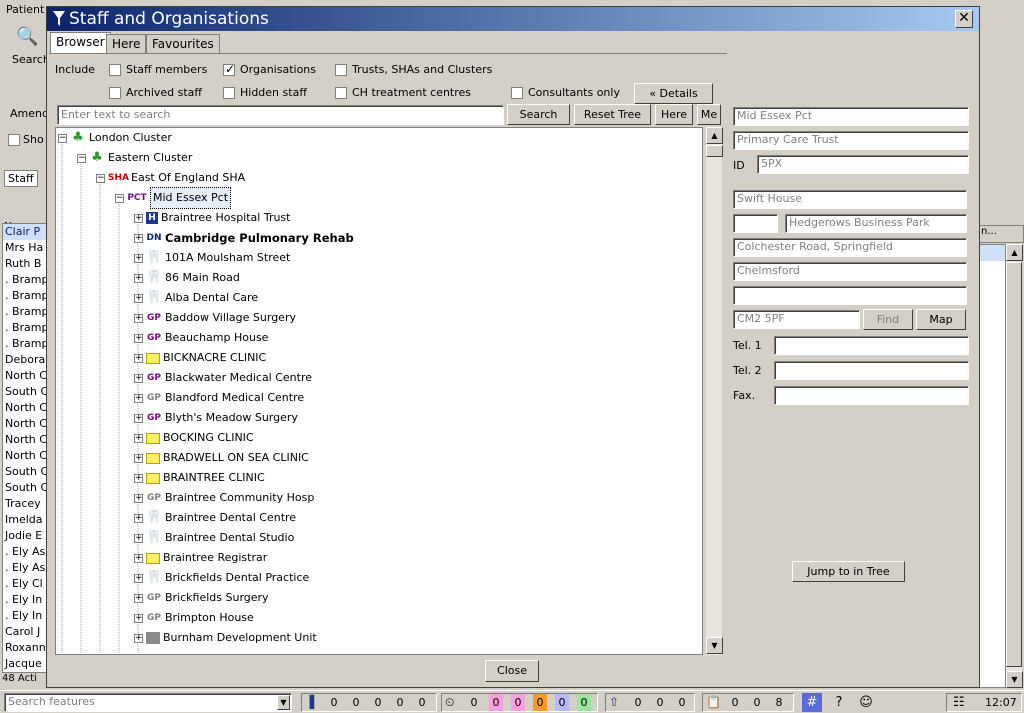 Image resolution: width=1024 pixels, height=713 pixels. I want to click on ch-centres-box, so click(341, 93).